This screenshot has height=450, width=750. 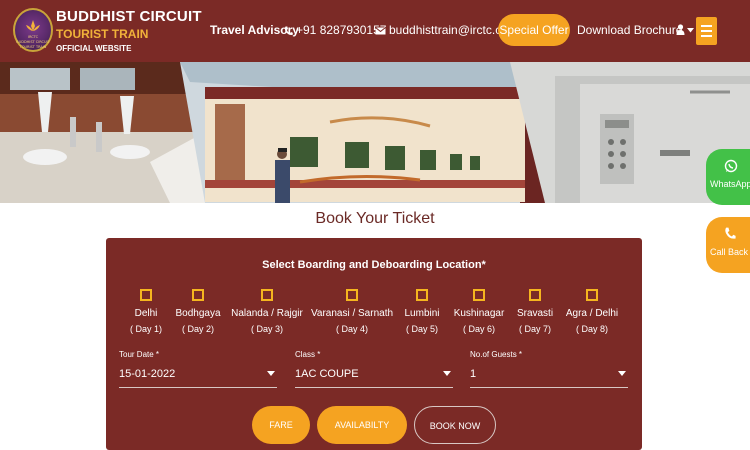 What do you see at coordinates (33, 47) in the screenshot?
I see `logo-text-bot: TOURIST TRAIN` at bounding box center [33, 47].